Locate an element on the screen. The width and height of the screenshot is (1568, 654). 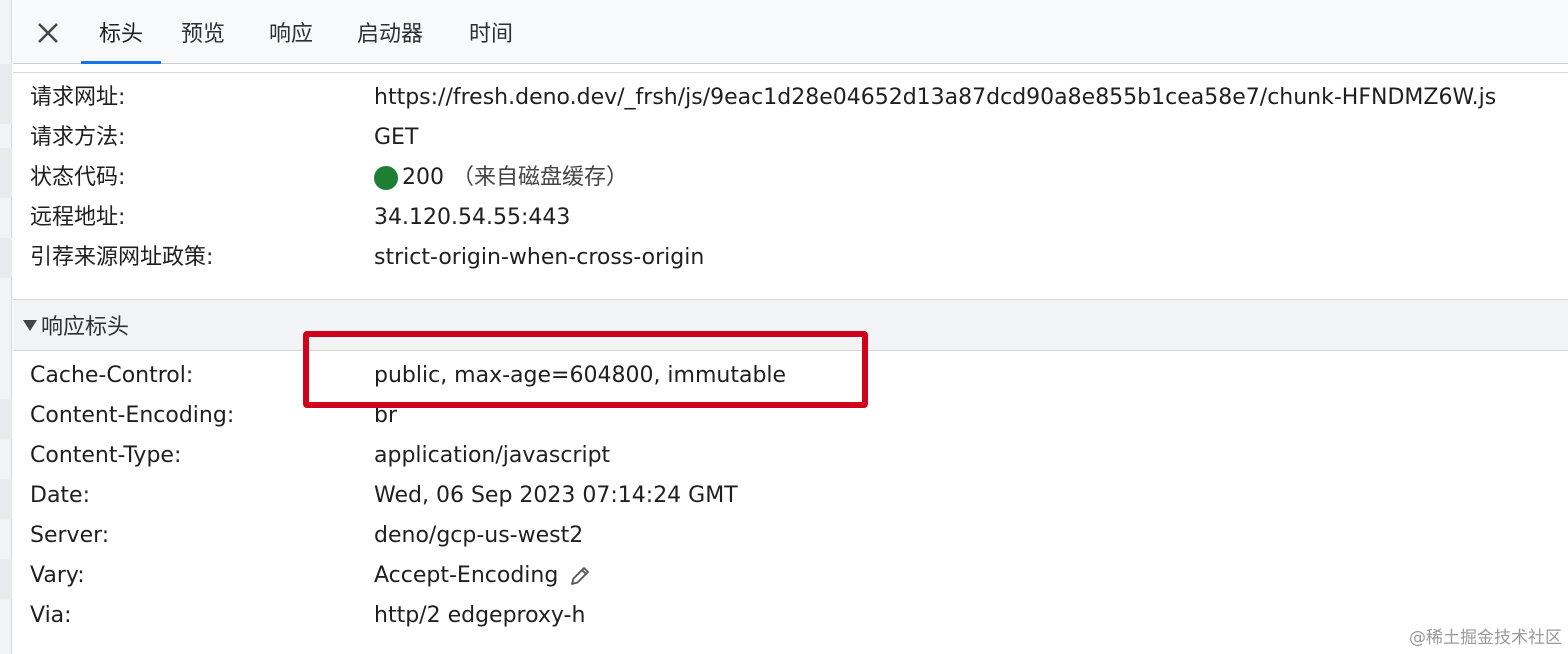
tab-headers: 标头 is located at coordinates (121, 32).